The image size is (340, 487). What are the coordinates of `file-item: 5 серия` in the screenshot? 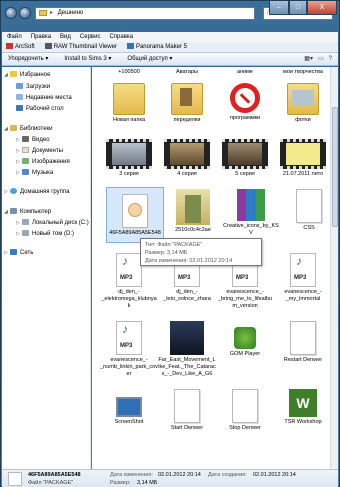 It's located at (245, 158).